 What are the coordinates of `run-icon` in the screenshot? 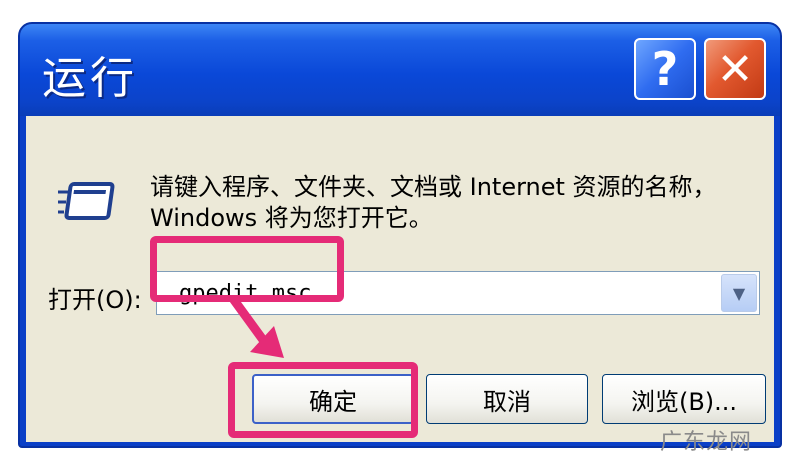 It's located at (86, 201).